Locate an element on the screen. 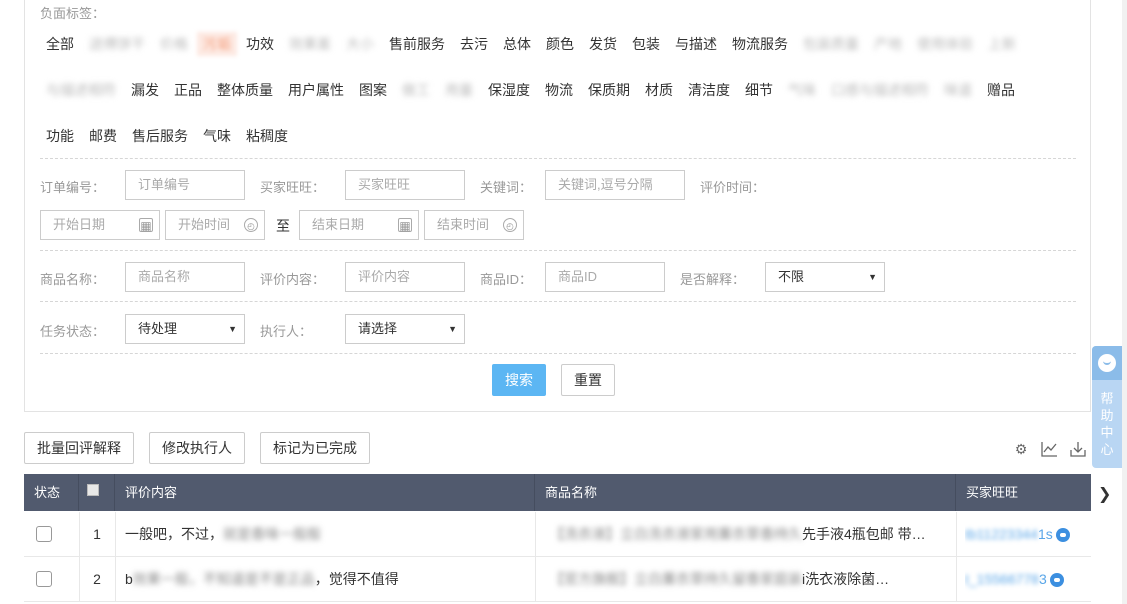 Image resolution: width=1127 pixels, height=604 pixels. start-time-input: 开始时间 ◴ is located at coordinates (215, 225).